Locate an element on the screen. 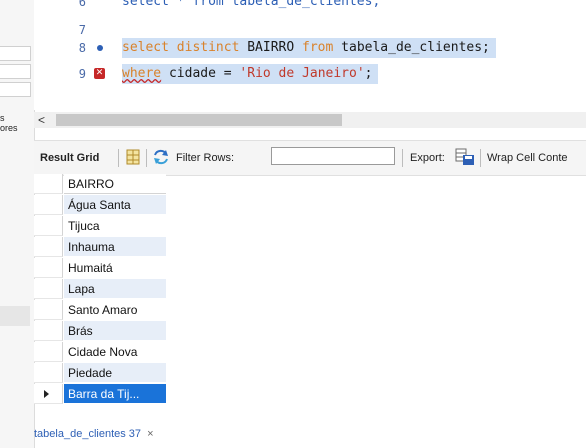 The height and width of the screenshot is (448, 586). error-x-icon: ✕ is located at coordinates (100, 74).